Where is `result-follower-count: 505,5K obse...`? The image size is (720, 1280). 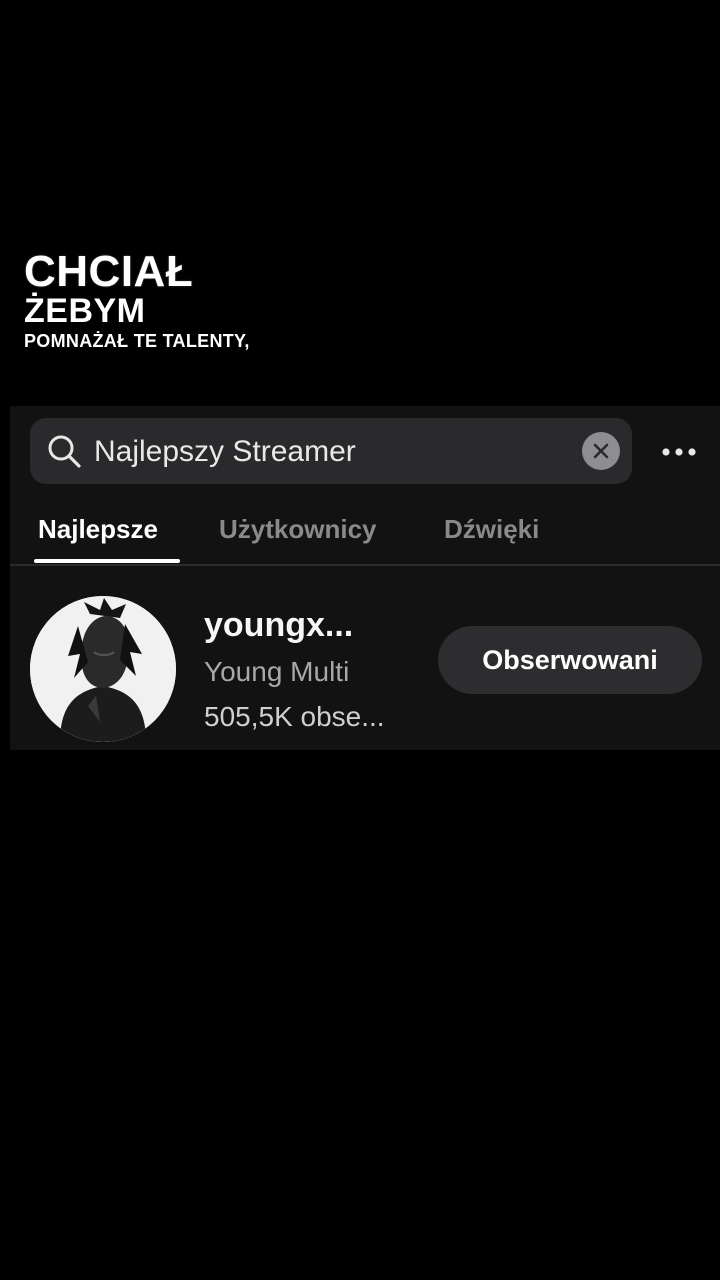
result-follower-count: 505,5K obse... is located at coordinates (294, 716).